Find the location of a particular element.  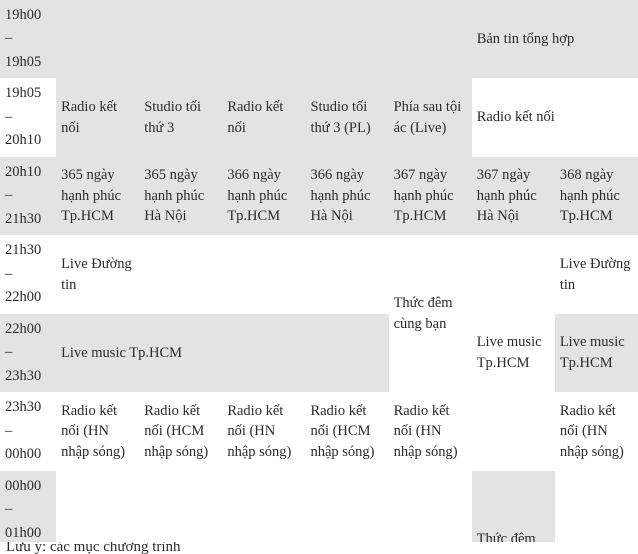

program-cell: Studio tối thứ 3 is located at coordinates (181, 117).